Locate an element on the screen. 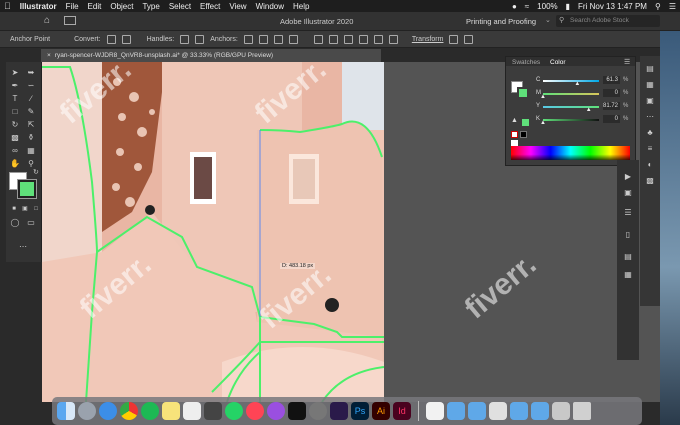  indesign-icon: Id is located at coordinates (402, 411).